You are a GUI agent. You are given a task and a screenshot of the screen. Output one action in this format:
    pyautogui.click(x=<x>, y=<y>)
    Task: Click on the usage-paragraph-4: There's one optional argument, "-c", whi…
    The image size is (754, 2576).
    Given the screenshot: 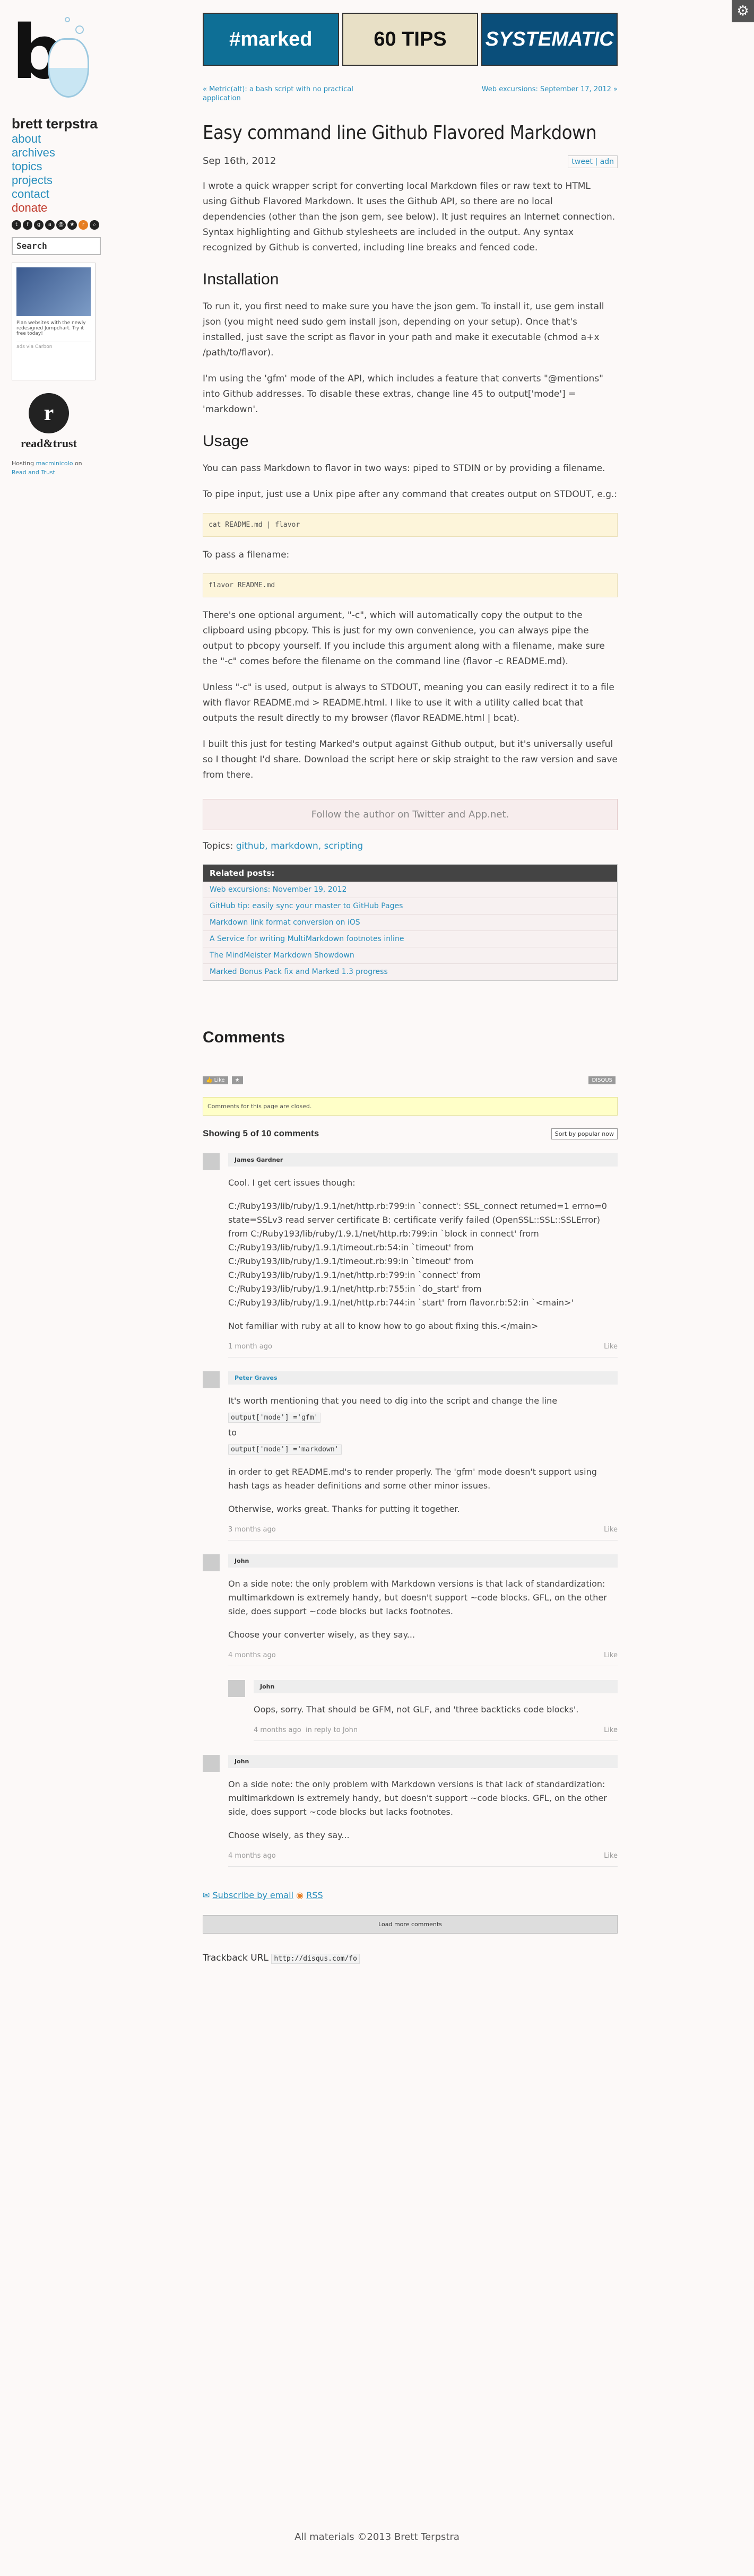 What is the action you would take?
    pyautogui.click(x=404, y=639)
    